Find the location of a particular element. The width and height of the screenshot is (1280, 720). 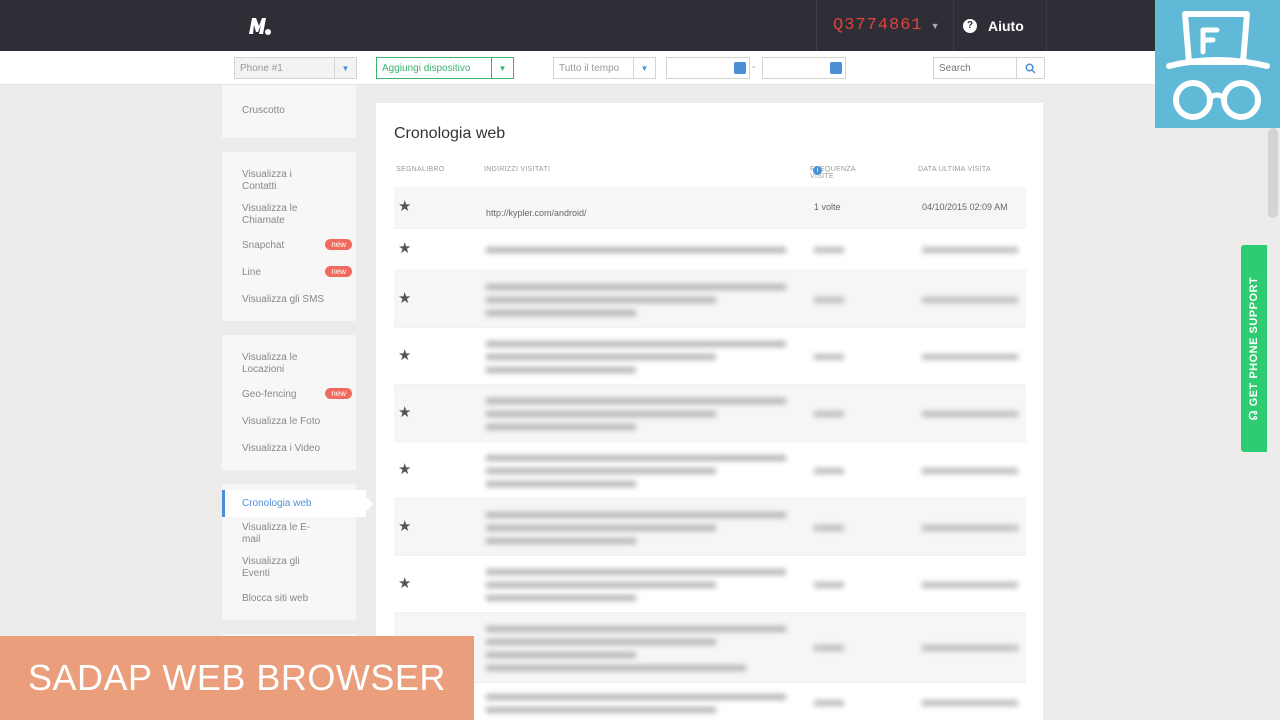

add-device-button: Aggiungi dispositivo ▼ is located at coordinates (445, 68).